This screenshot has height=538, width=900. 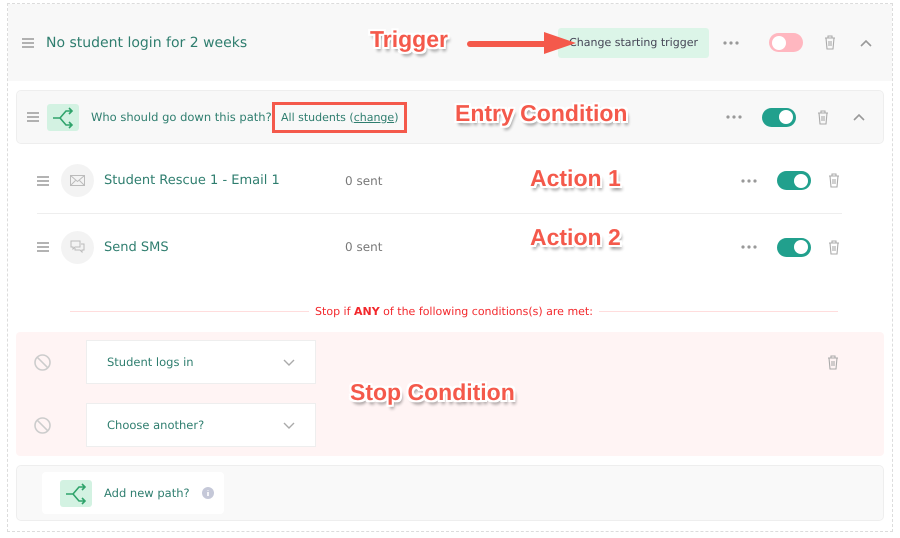 I want to click on condition-dropdown: Choose another?, so click(x=201, y=425).